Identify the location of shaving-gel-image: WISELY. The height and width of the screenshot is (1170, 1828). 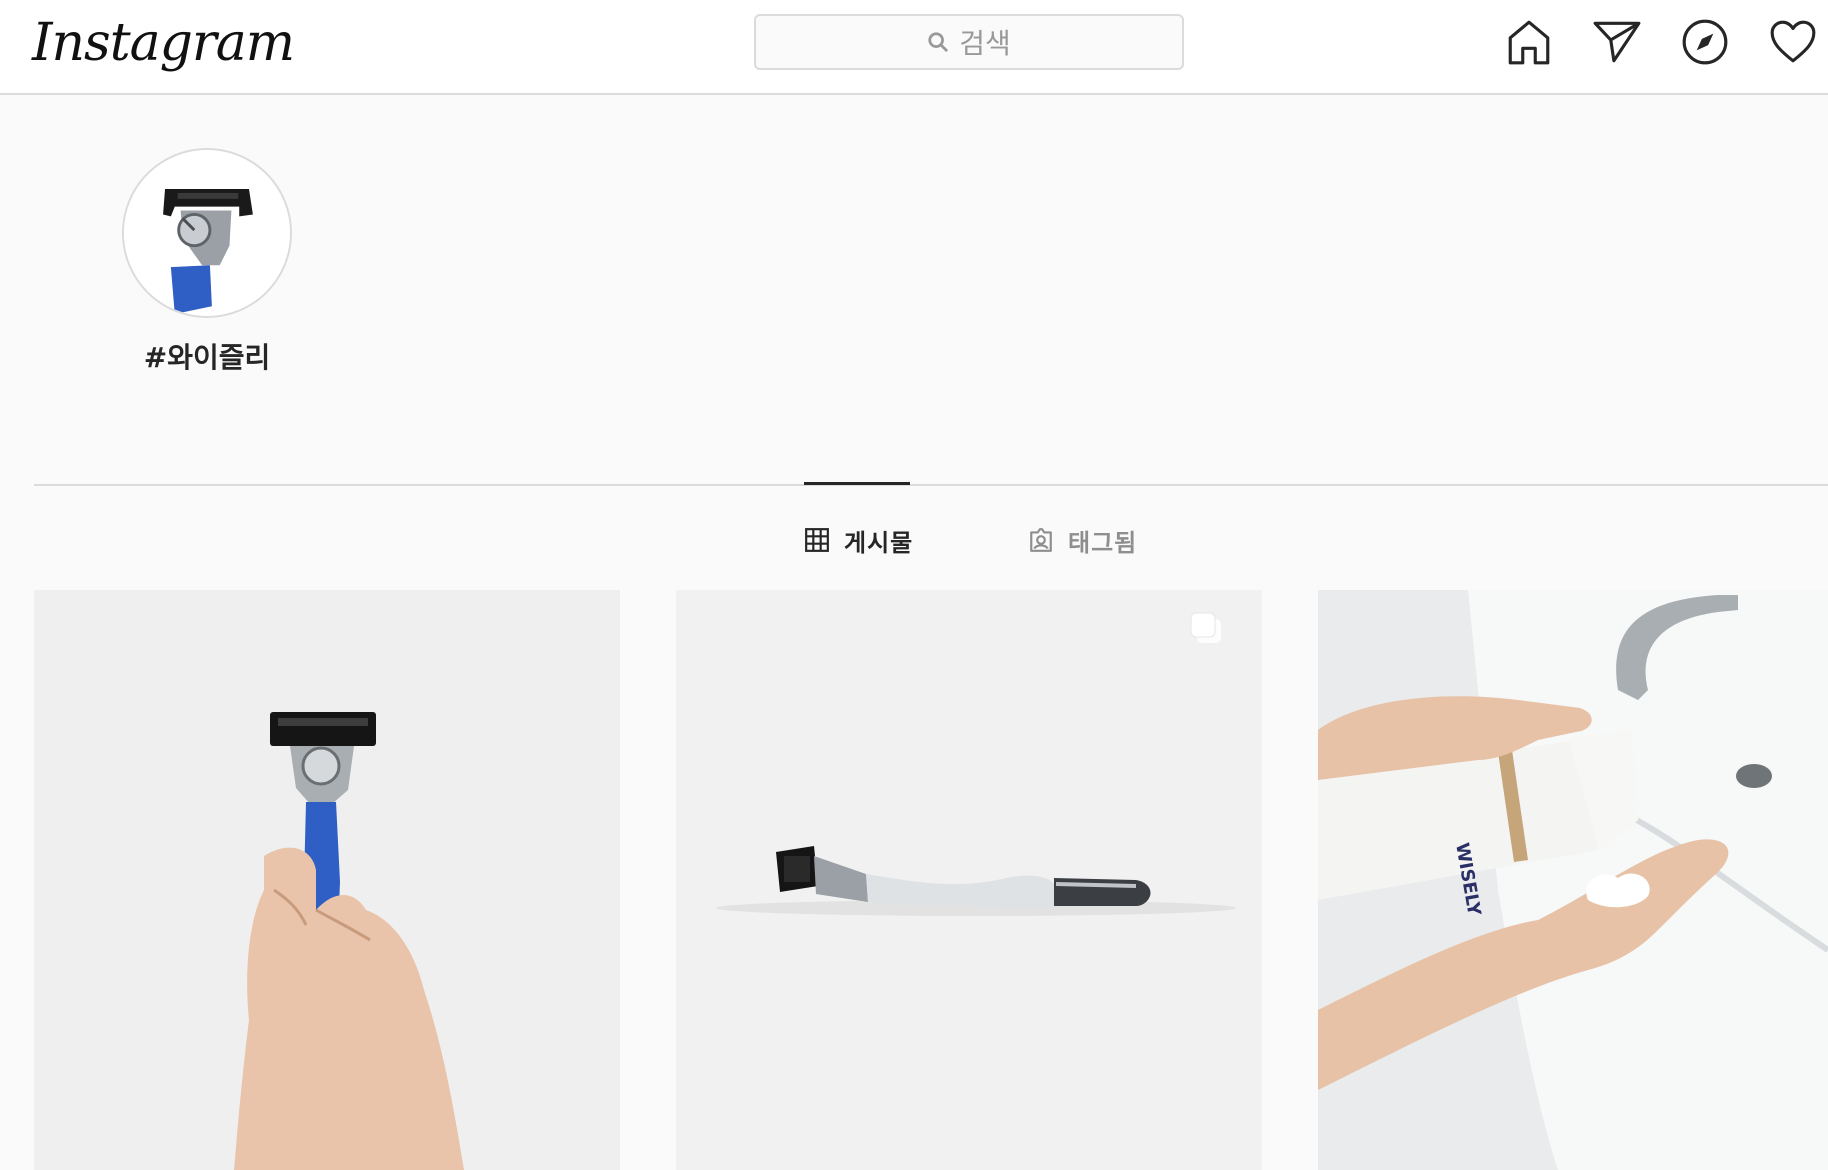
(1573, 880).